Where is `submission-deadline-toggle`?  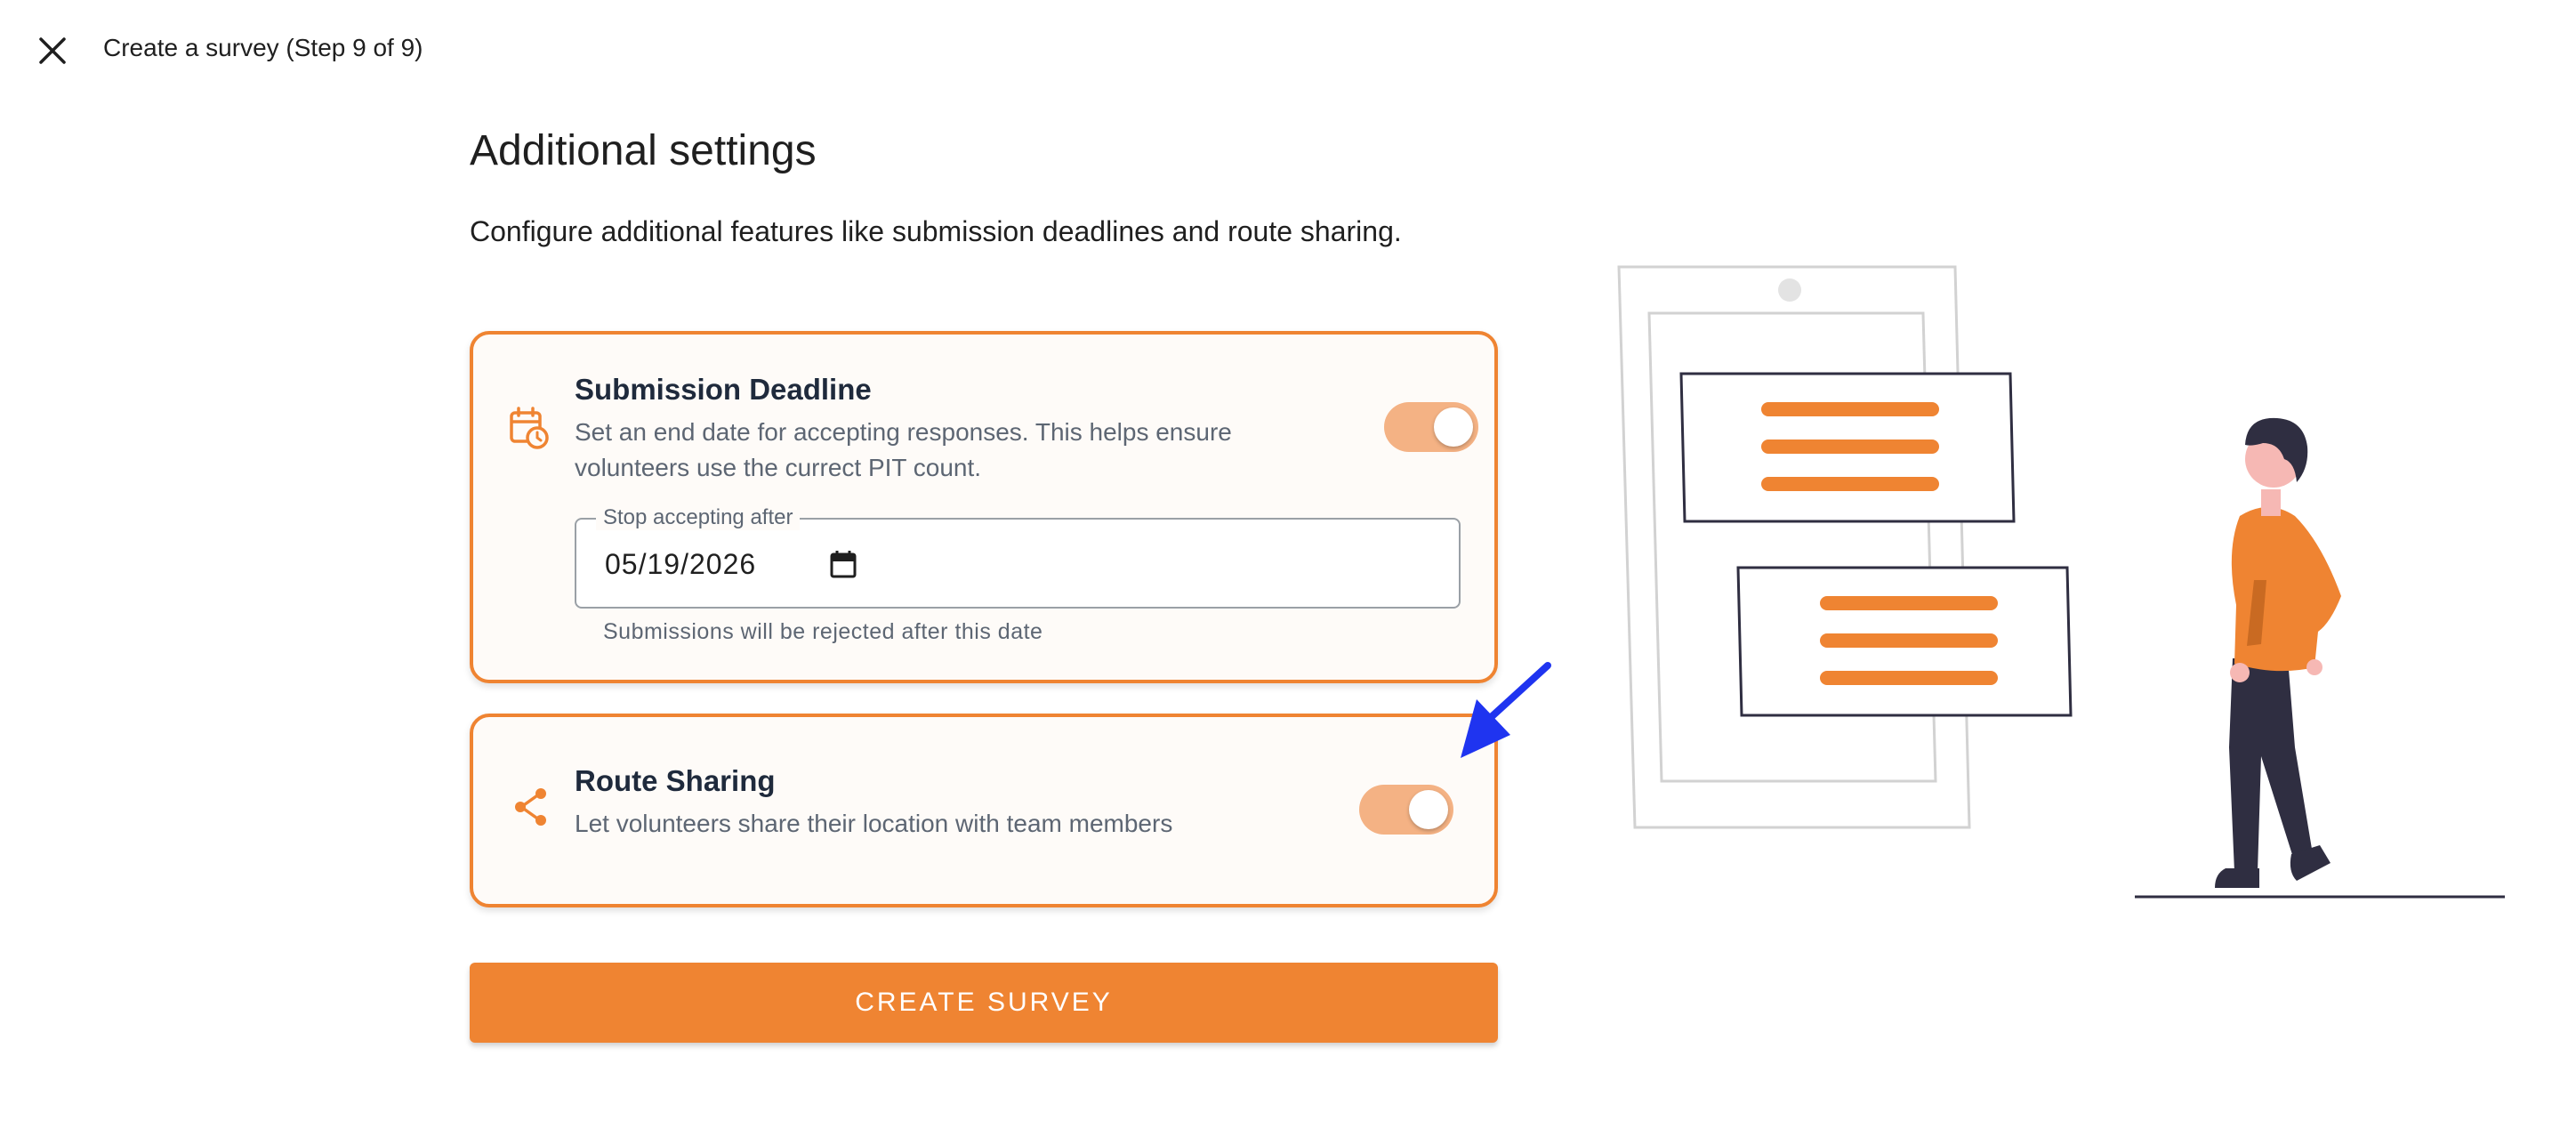
submission-deadline-toggle is located at coordinates (1431, 426).